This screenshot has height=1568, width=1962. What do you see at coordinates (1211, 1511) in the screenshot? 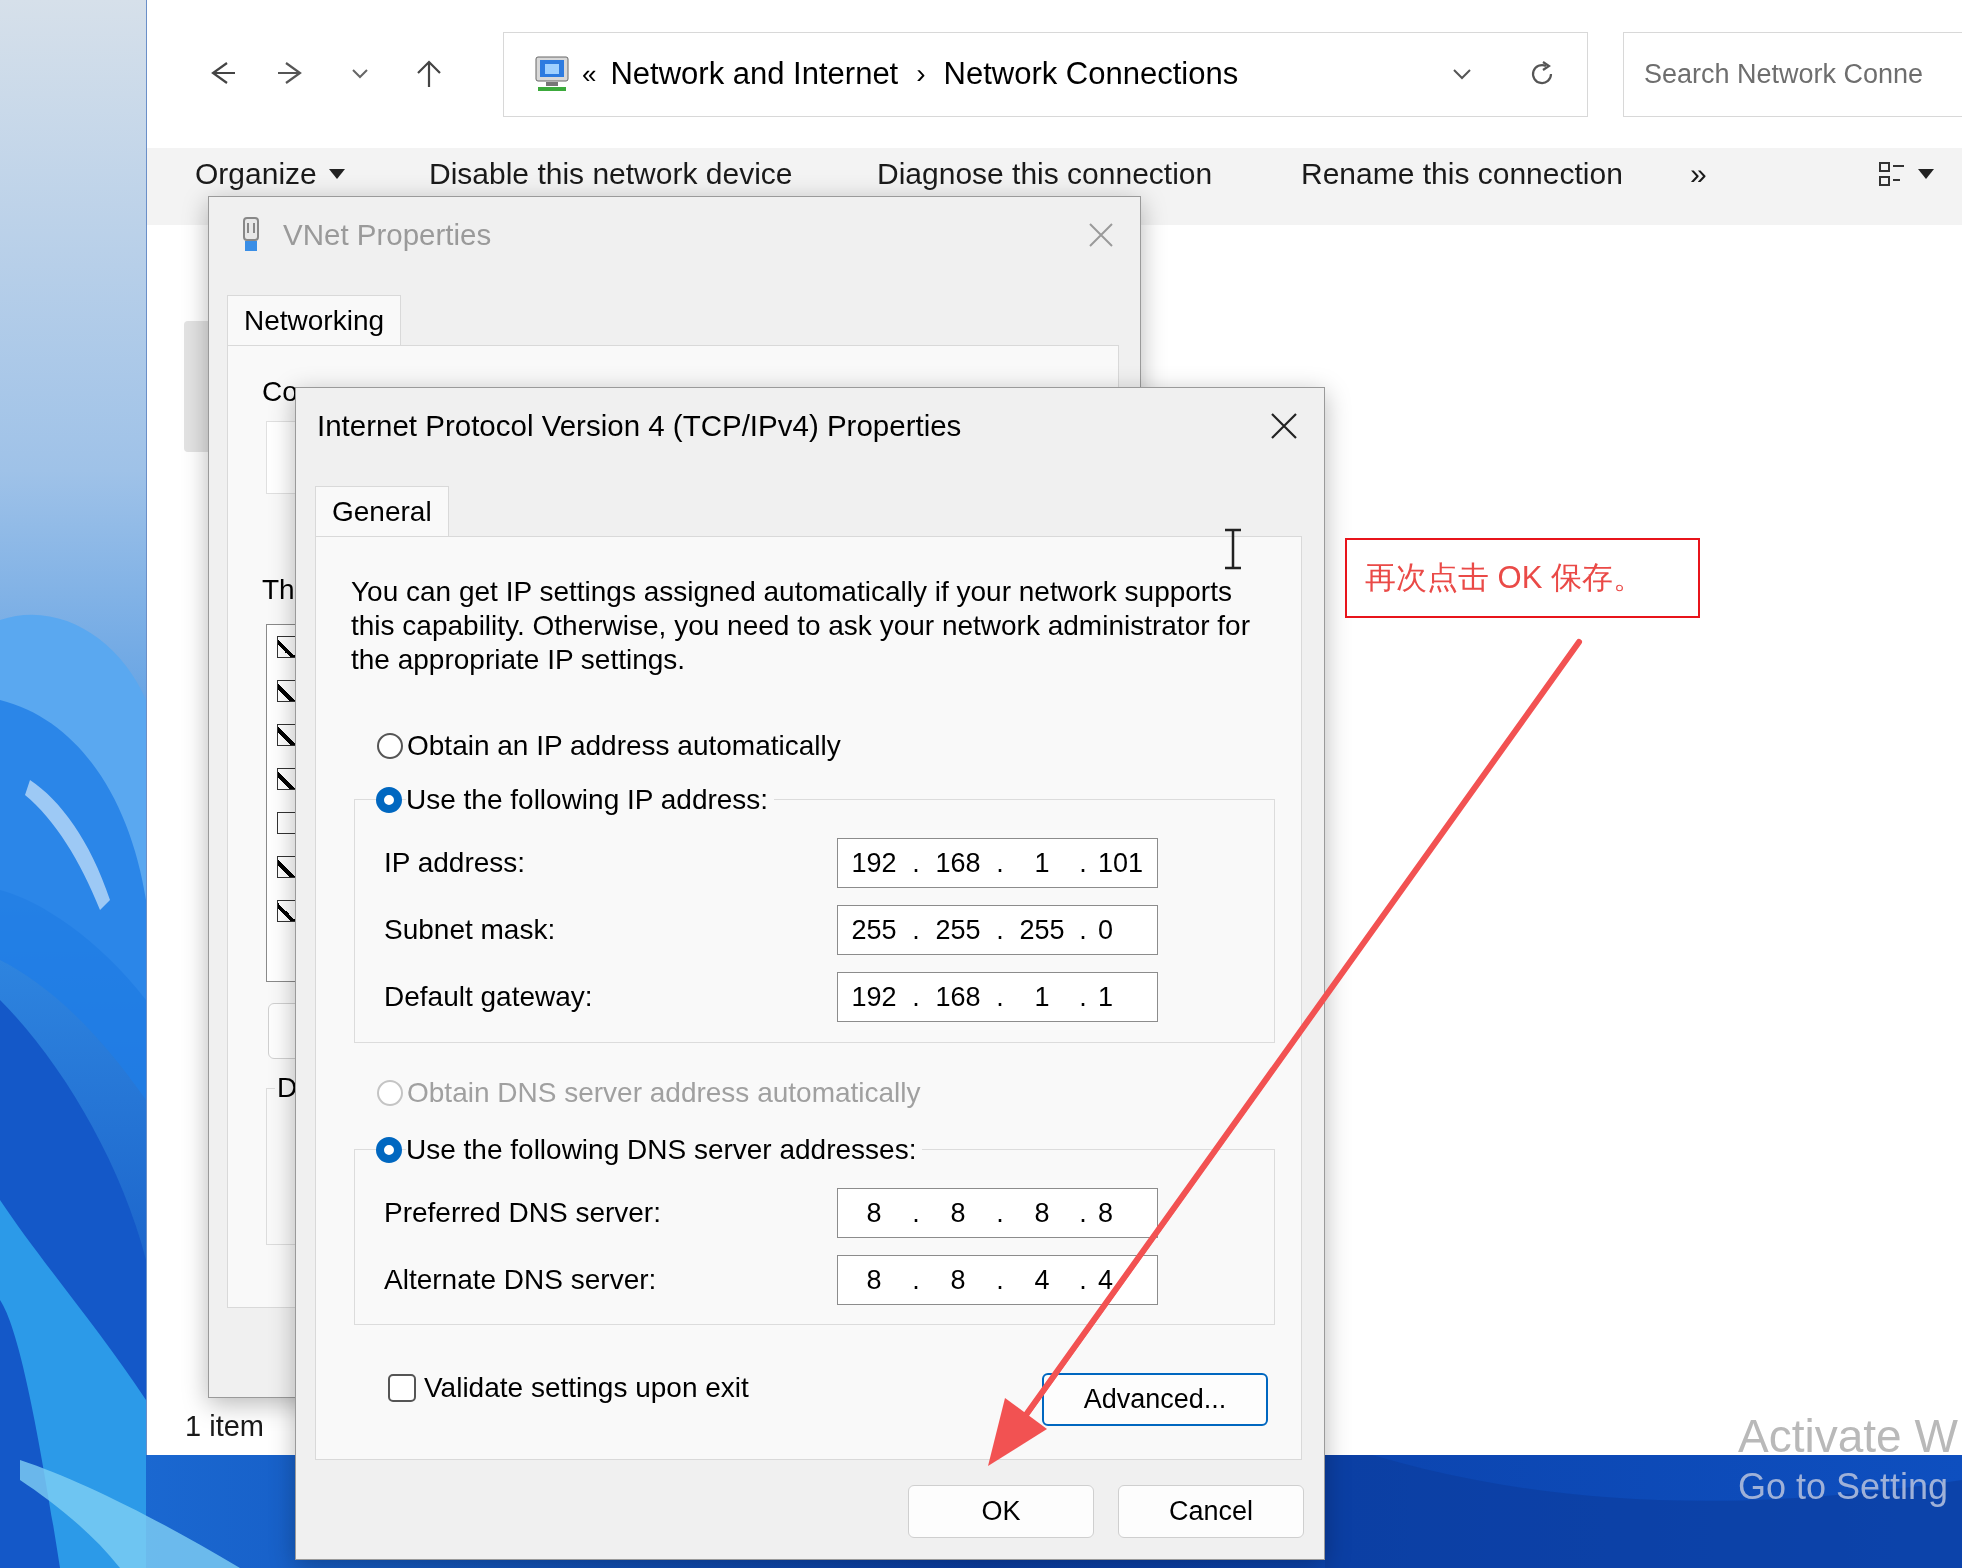
I see `dialog-button: Cancel` at bounding box center [1211, 1511].